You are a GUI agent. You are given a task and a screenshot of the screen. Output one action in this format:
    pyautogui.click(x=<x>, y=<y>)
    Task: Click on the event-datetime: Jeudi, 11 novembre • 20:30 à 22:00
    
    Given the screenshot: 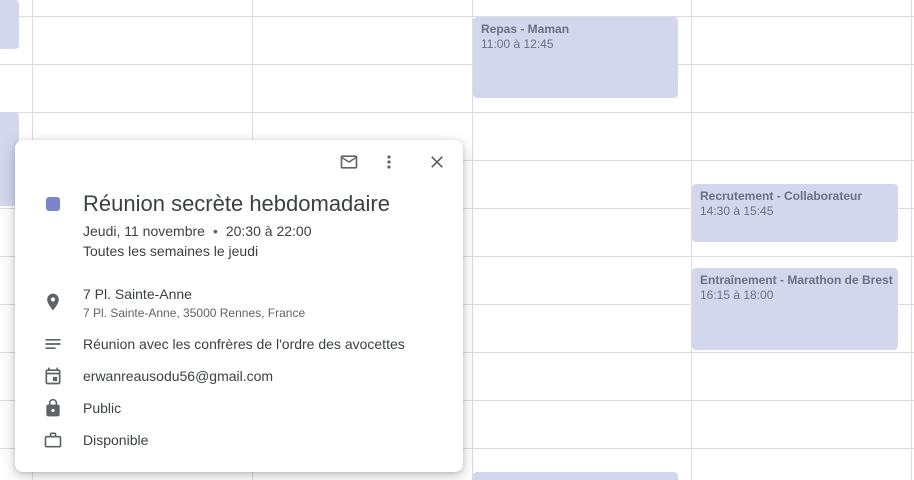 What is the action you would take?
    pyautogui.click(x=197, y=231)
    